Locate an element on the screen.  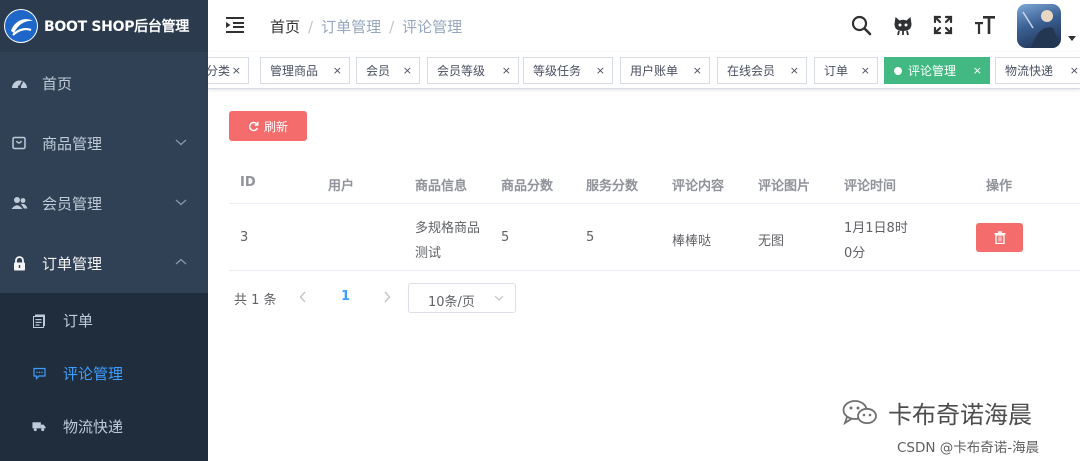
caret-down-icon is located at coordinates (1072, 38).